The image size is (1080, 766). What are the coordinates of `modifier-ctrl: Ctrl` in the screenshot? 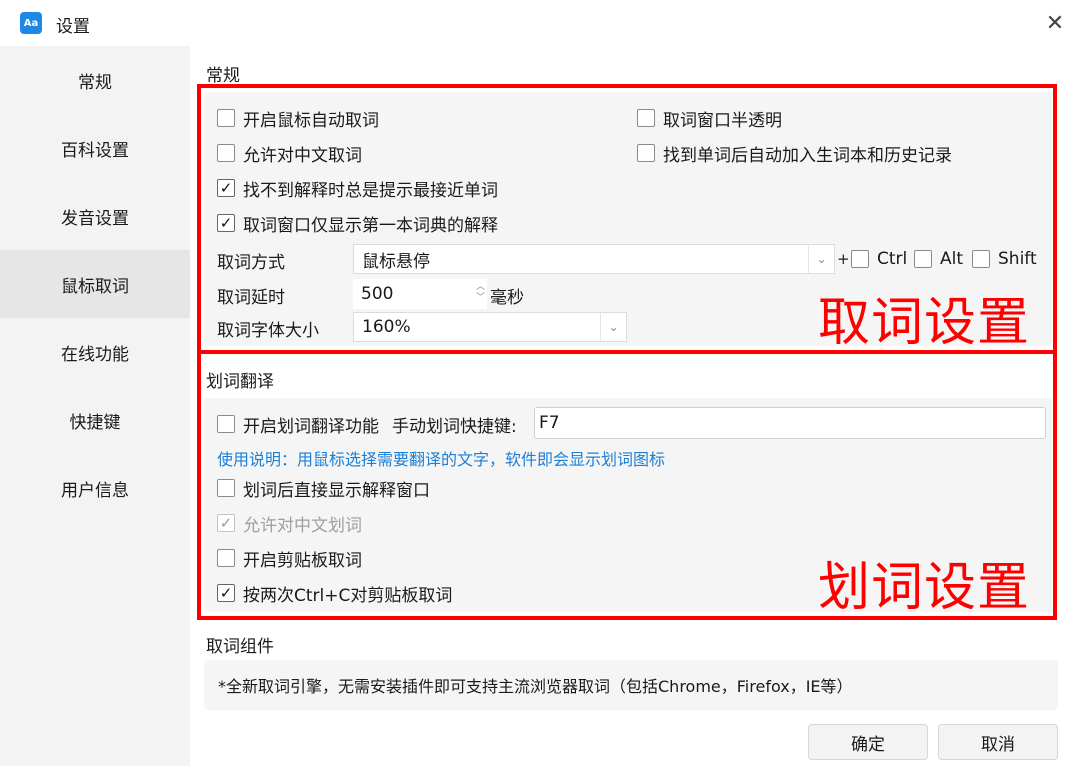 It's located at (879, 259).